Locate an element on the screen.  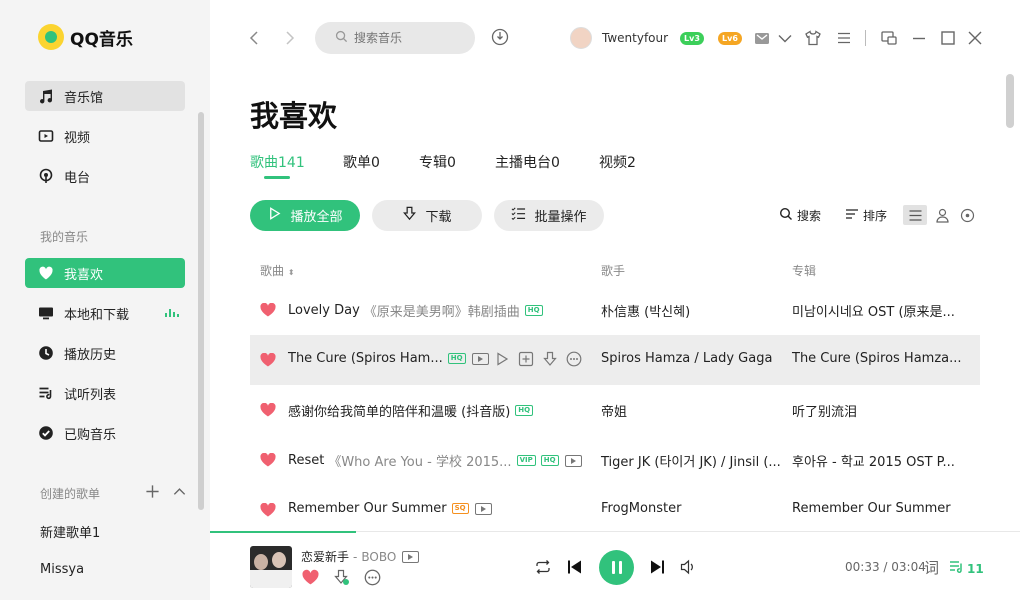
user-menu-chevron-icon is located at coordinates (785, 38).